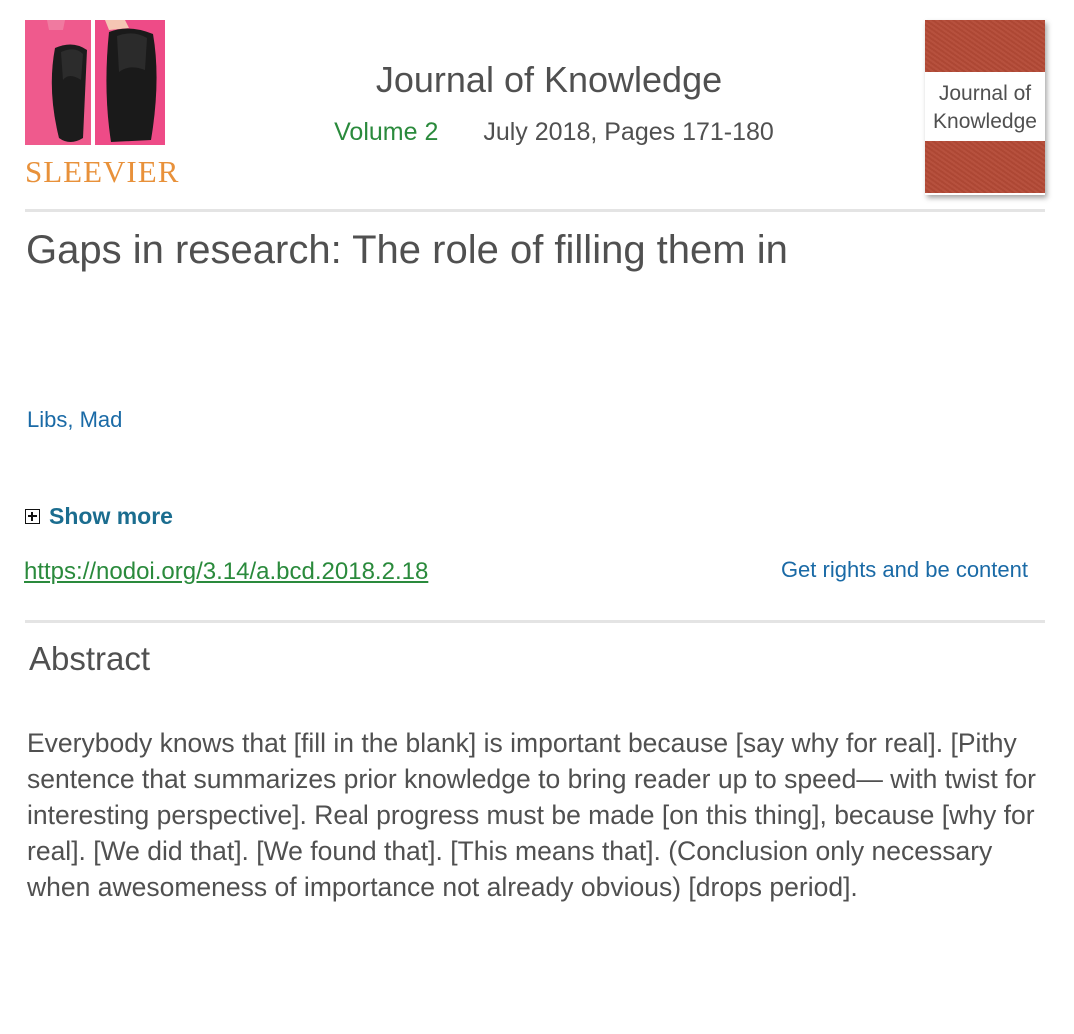  What do you see at coordinates (628, 132) in the screenshot?
I see `journal-issue-info: July 2018, Pages 171-180` at bounding box center [628, 132].